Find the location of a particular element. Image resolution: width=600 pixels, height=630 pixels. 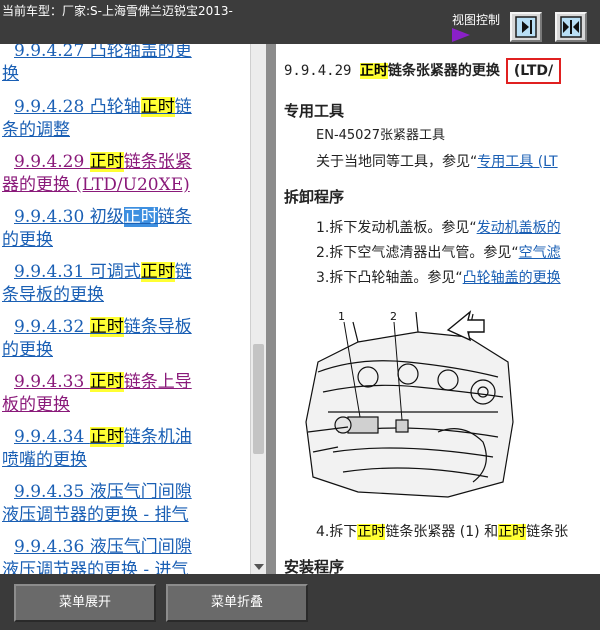

current-car-model: 当前车型：厂家:S-上海雪佛兰迈锐宝2013- is located at coordinates (117, 11).